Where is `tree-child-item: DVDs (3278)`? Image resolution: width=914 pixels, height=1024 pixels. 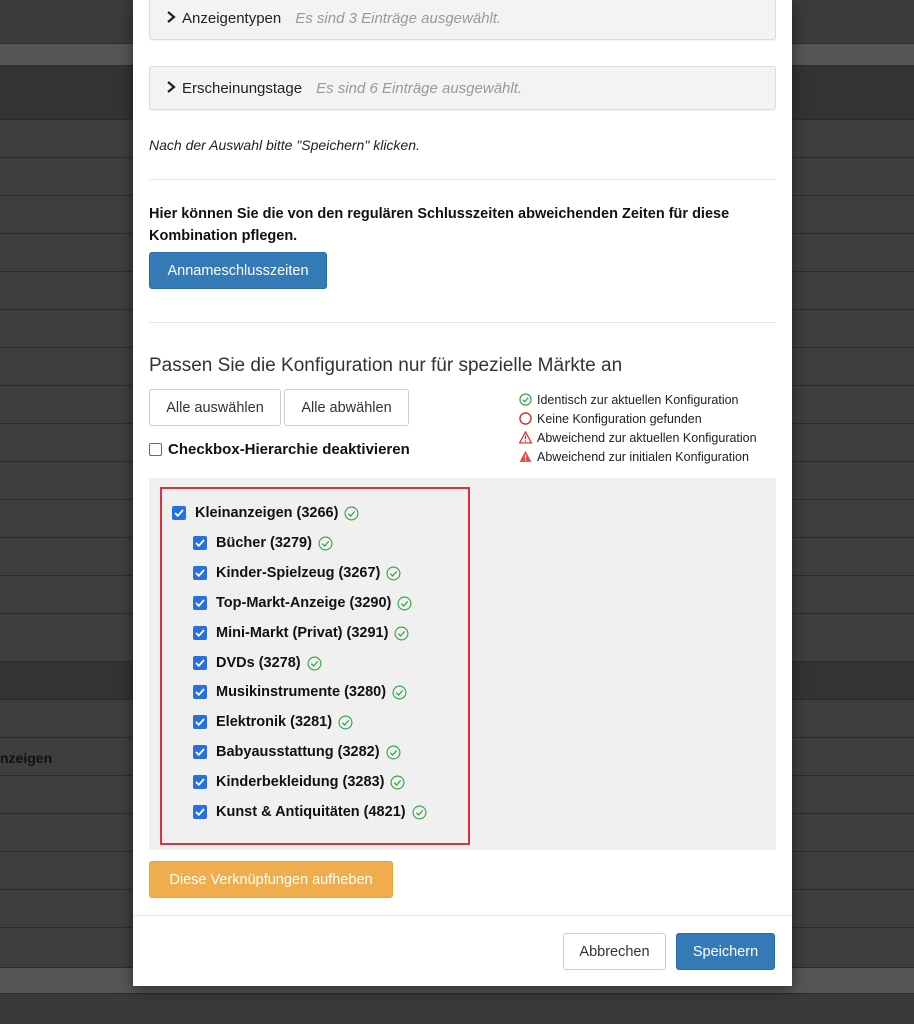
tree-child-item: DVDs (3278) is located at coordinates (257, 663).